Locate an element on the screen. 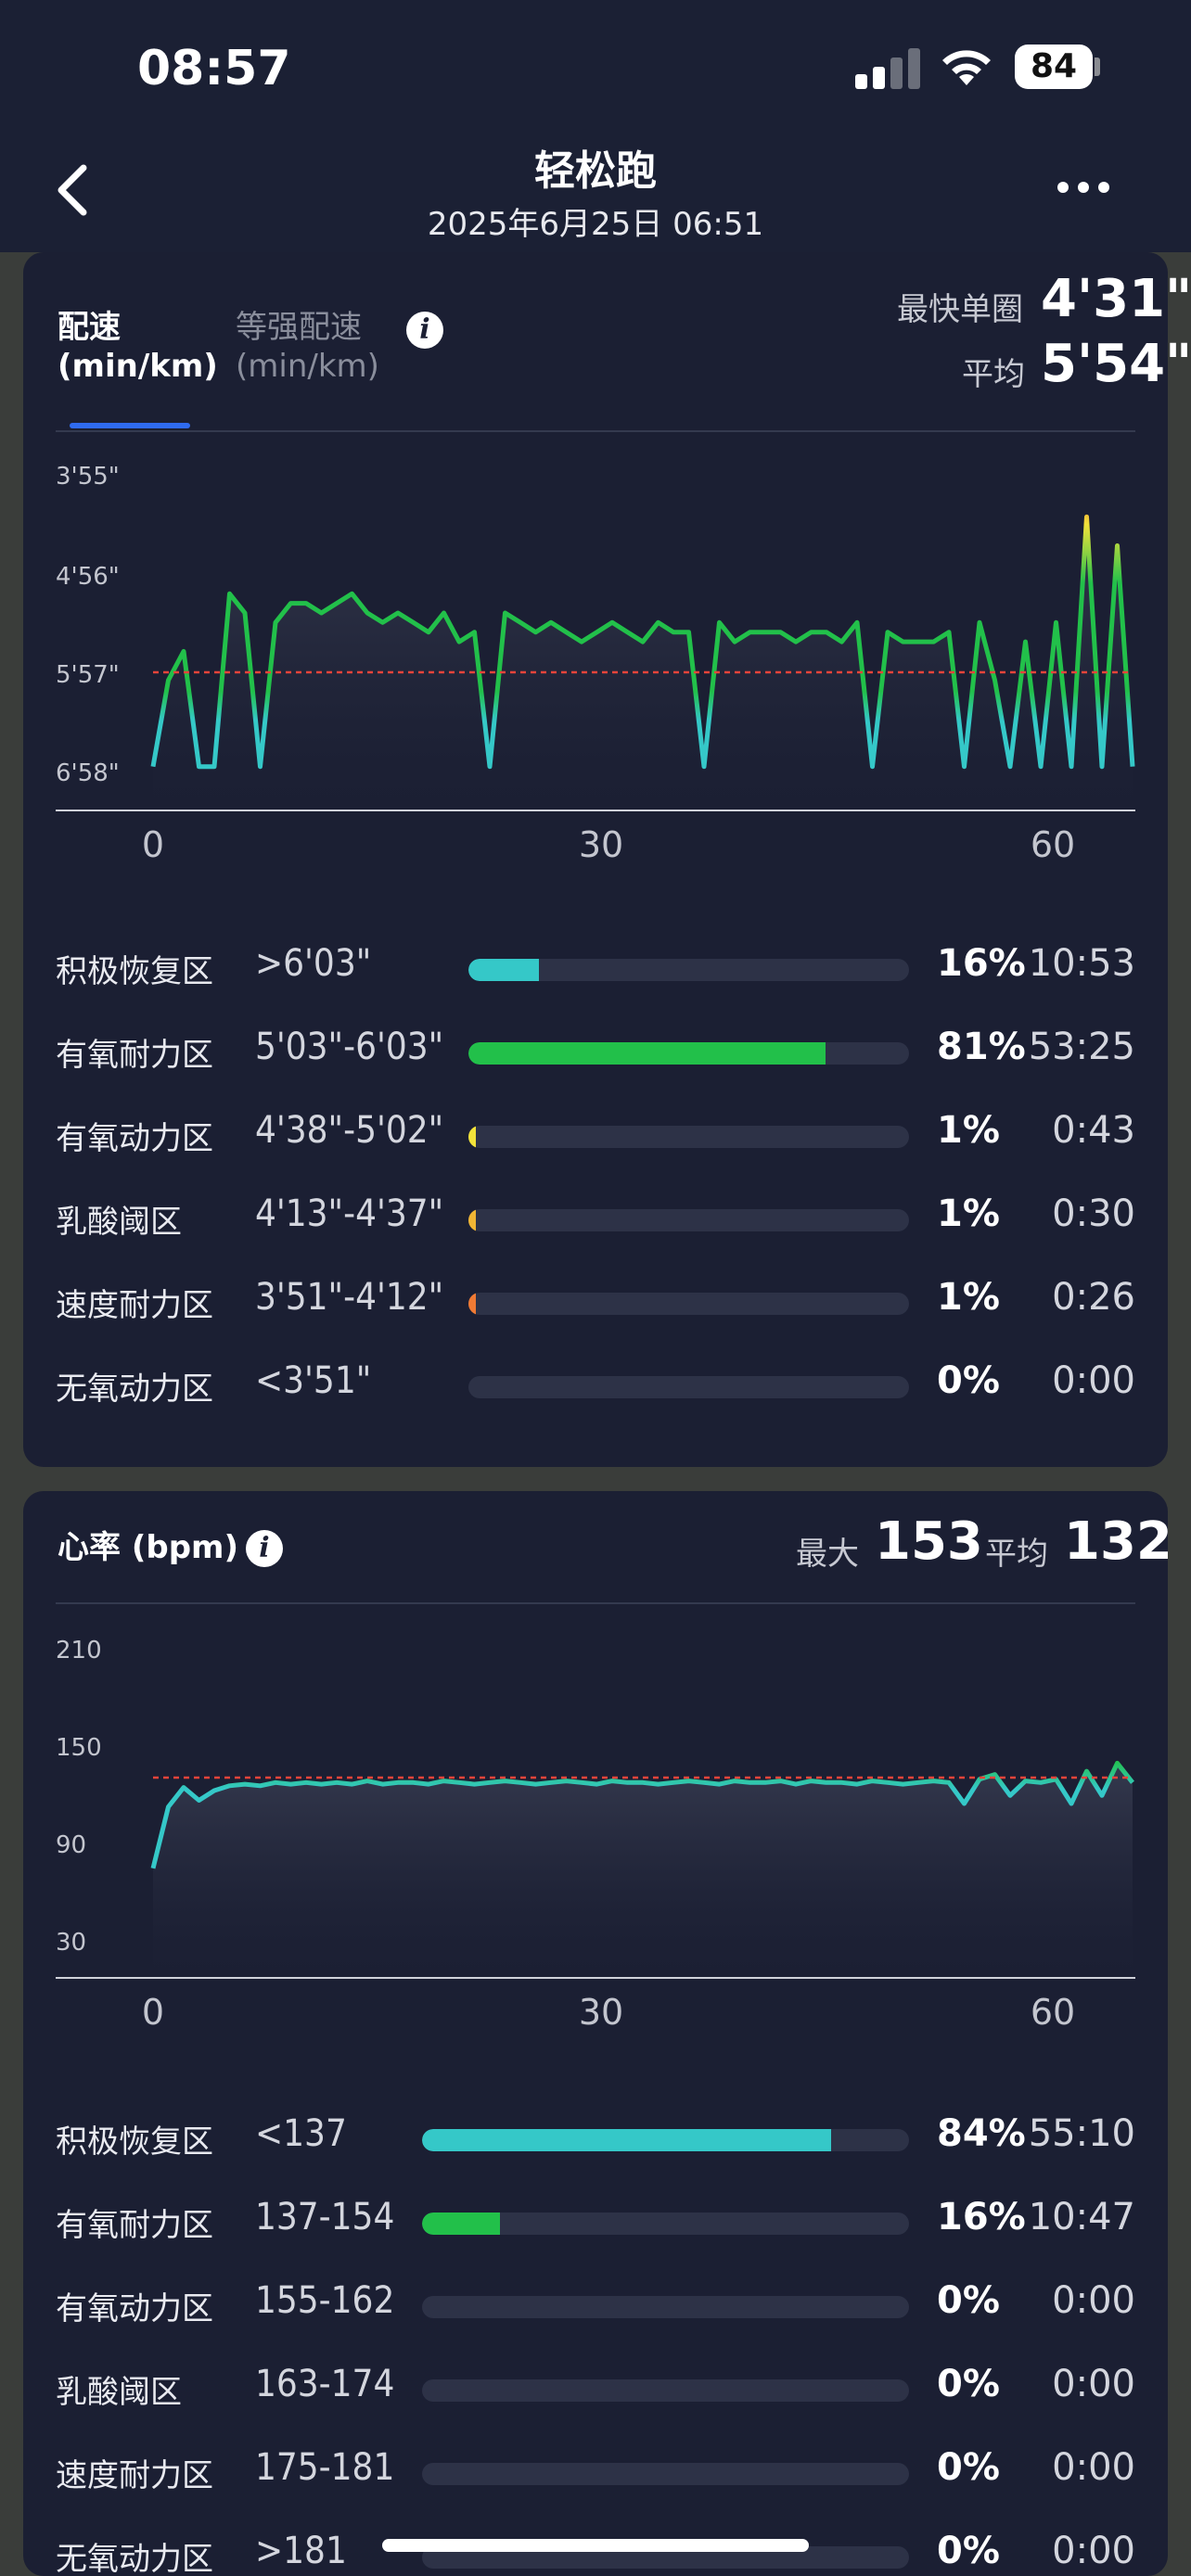 This screenshot has width=1191, height=2576. zone-row: 乳酸阈区 163-174 0% 0:00 is located at coordinates (595, 2387).